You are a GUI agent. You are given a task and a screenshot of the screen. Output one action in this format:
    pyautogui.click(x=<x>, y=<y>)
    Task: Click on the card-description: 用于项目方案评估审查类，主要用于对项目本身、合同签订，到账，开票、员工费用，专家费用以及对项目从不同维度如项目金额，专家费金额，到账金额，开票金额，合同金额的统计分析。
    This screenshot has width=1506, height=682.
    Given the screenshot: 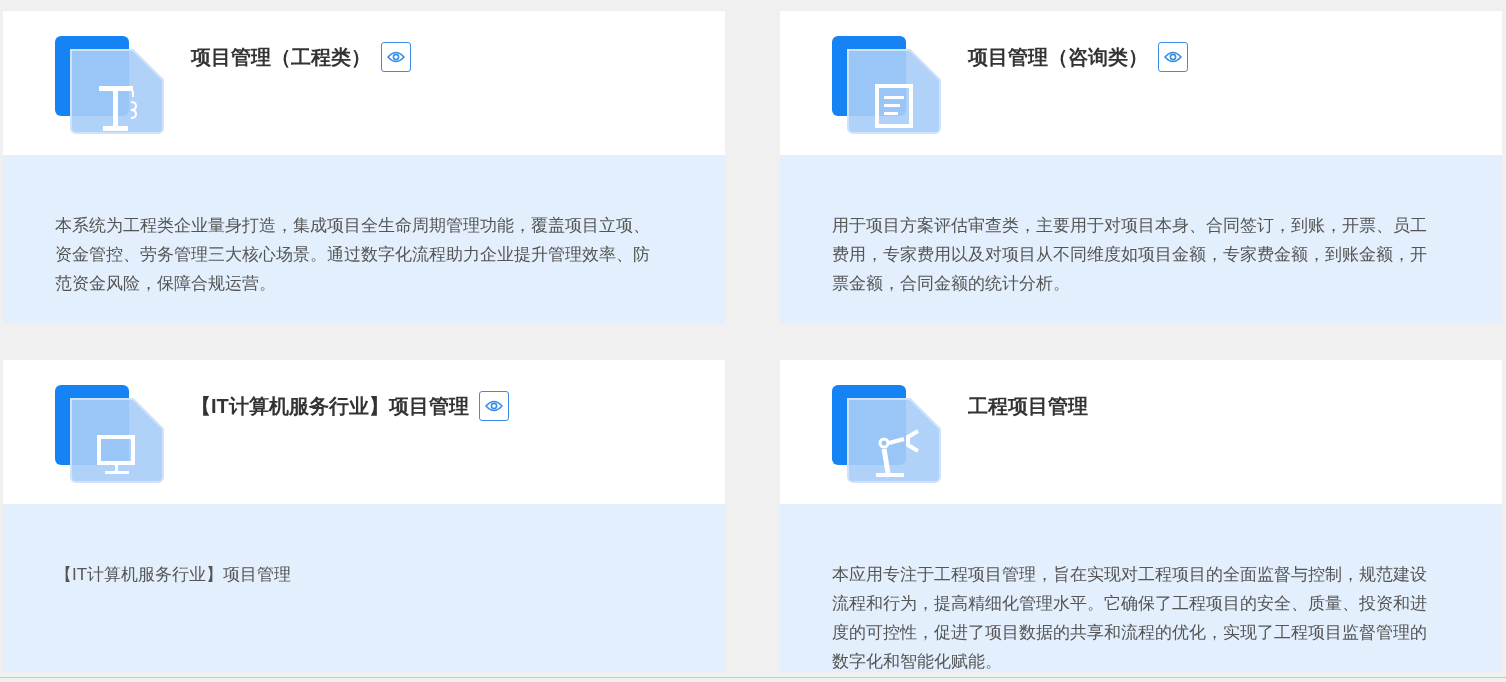 What is the action you would take?
    pyautogui.click(x=1130, y=255)
    